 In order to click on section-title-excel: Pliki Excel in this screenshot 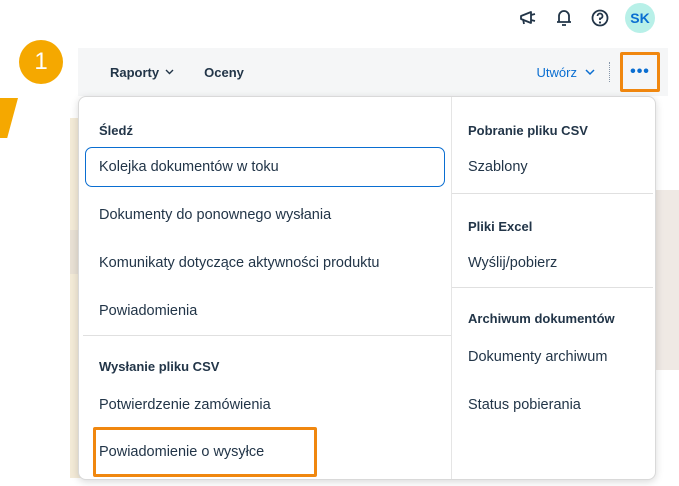, I will do `click(500, 226)`.